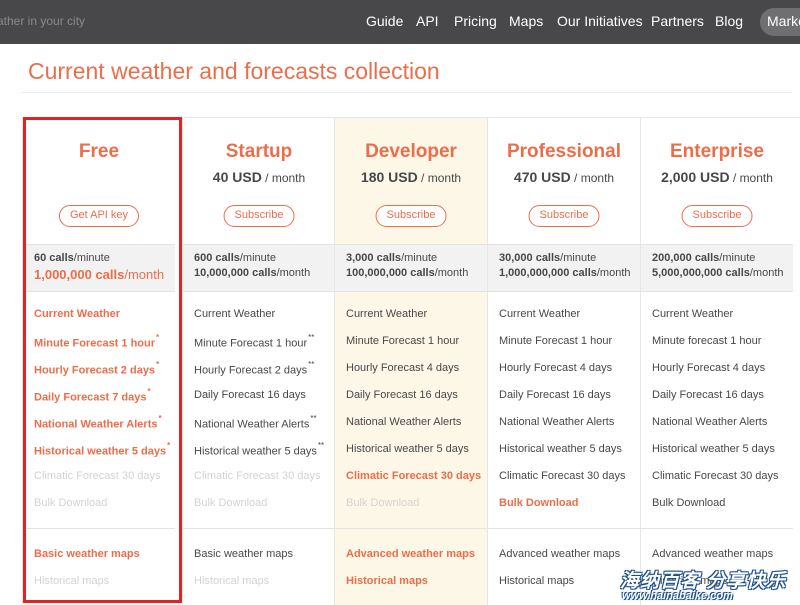  What do you see at coordinates (427, 21) in the screenshot?
I see `nav-item-api: API` at bounding box center [427, 21].